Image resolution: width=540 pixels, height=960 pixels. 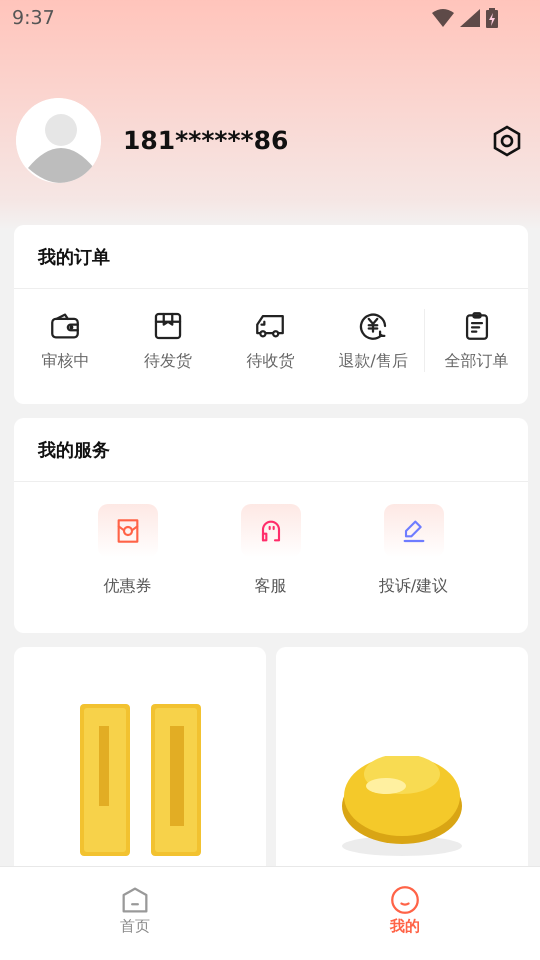 What do you see at coordinates (65, 340) in the screenshot?
I see `order-status-item: 审核中` at bounding box center [65, 340].